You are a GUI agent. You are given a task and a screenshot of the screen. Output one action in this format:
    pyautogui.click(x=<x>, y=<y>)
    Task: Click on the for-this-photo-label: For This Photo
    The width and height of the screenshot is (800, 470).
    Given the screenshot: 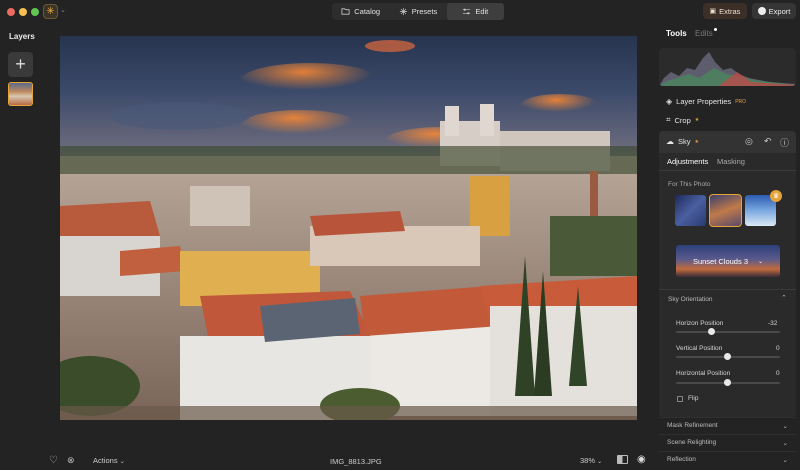 What is the action you would take?
    pyautogui.click(x=689, y=184)
    